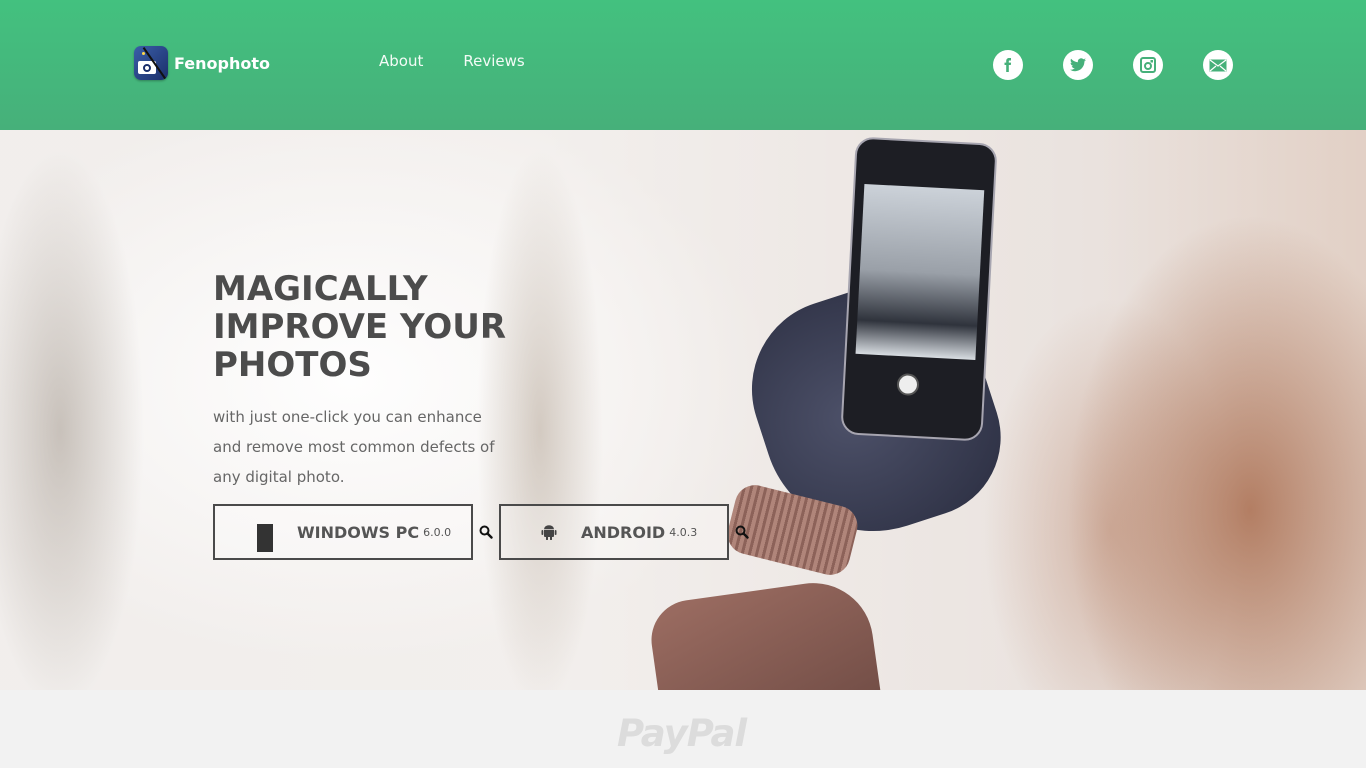 The image size is (1366, 768). I want to click on windows-icon, so click(265, 538).